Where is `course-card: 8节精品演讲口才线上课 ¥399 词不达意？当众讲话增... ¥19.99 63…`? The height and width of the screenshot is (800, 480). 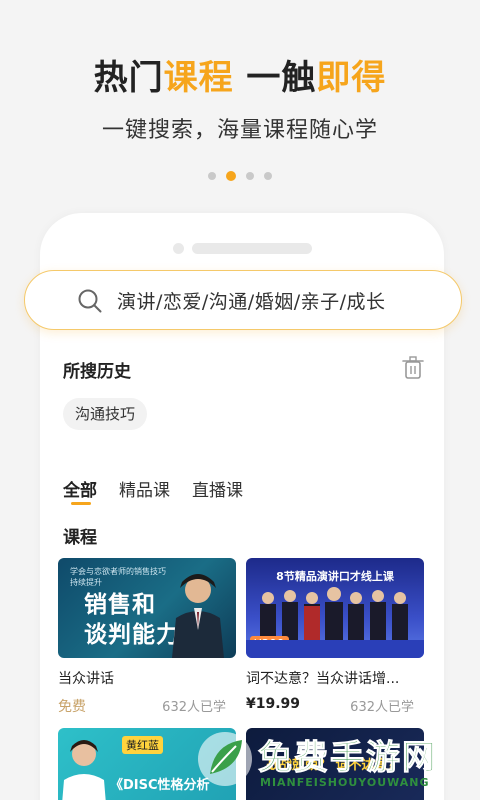 course-card: 8节精品演讲口才线上课 ¥399 词不达意？当众讲话增... ¥19.99 63… is located at coordinates (335, 636).